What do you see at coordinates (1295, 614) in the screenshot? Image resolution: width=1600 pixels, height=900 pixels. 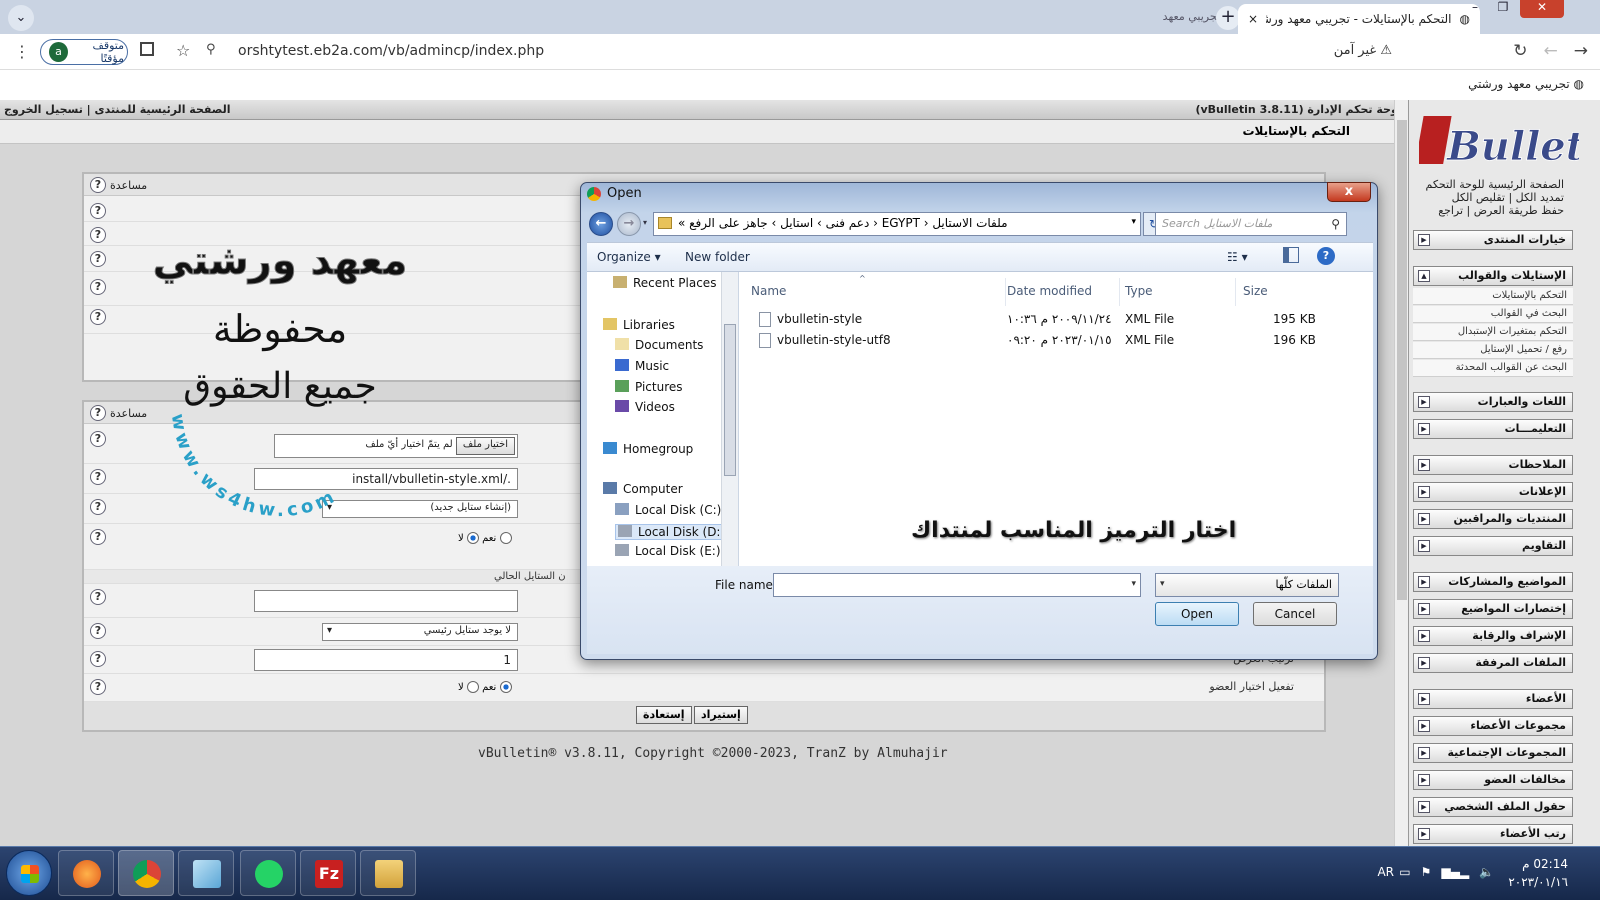 I see `cancel-button: Cancel` at bounding box center [1295, 614].